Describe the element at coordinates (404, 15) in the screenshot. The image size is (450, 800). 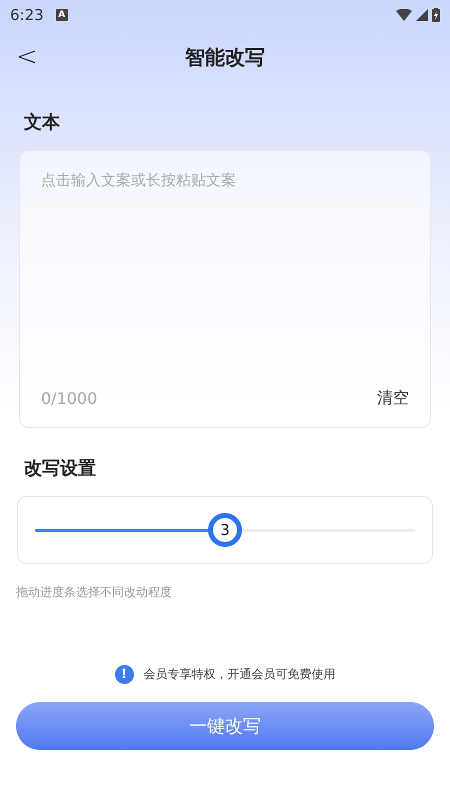
I see `wifi-icon` at that location.